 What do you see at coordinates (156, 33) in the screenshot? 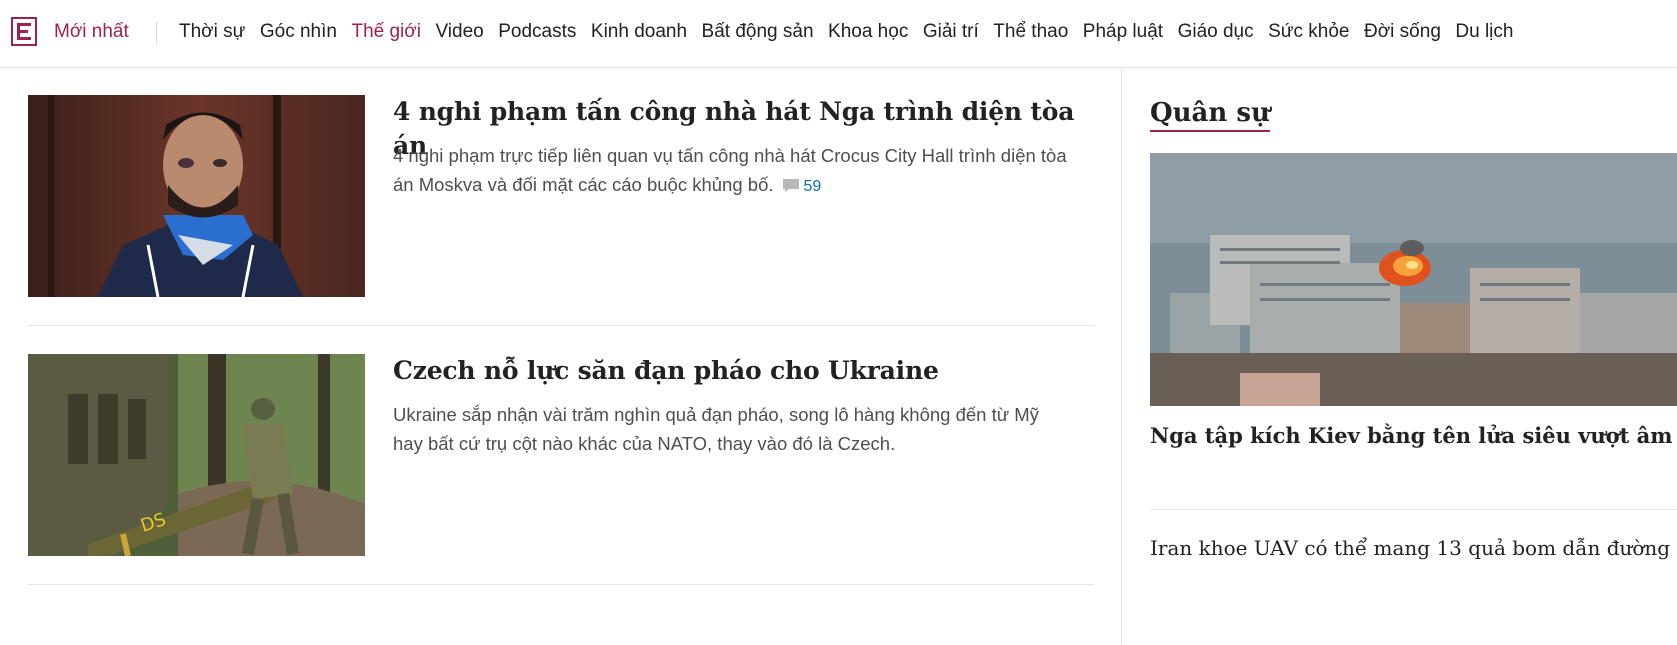
I see `nav-separator` at bounding box center [156, 33].